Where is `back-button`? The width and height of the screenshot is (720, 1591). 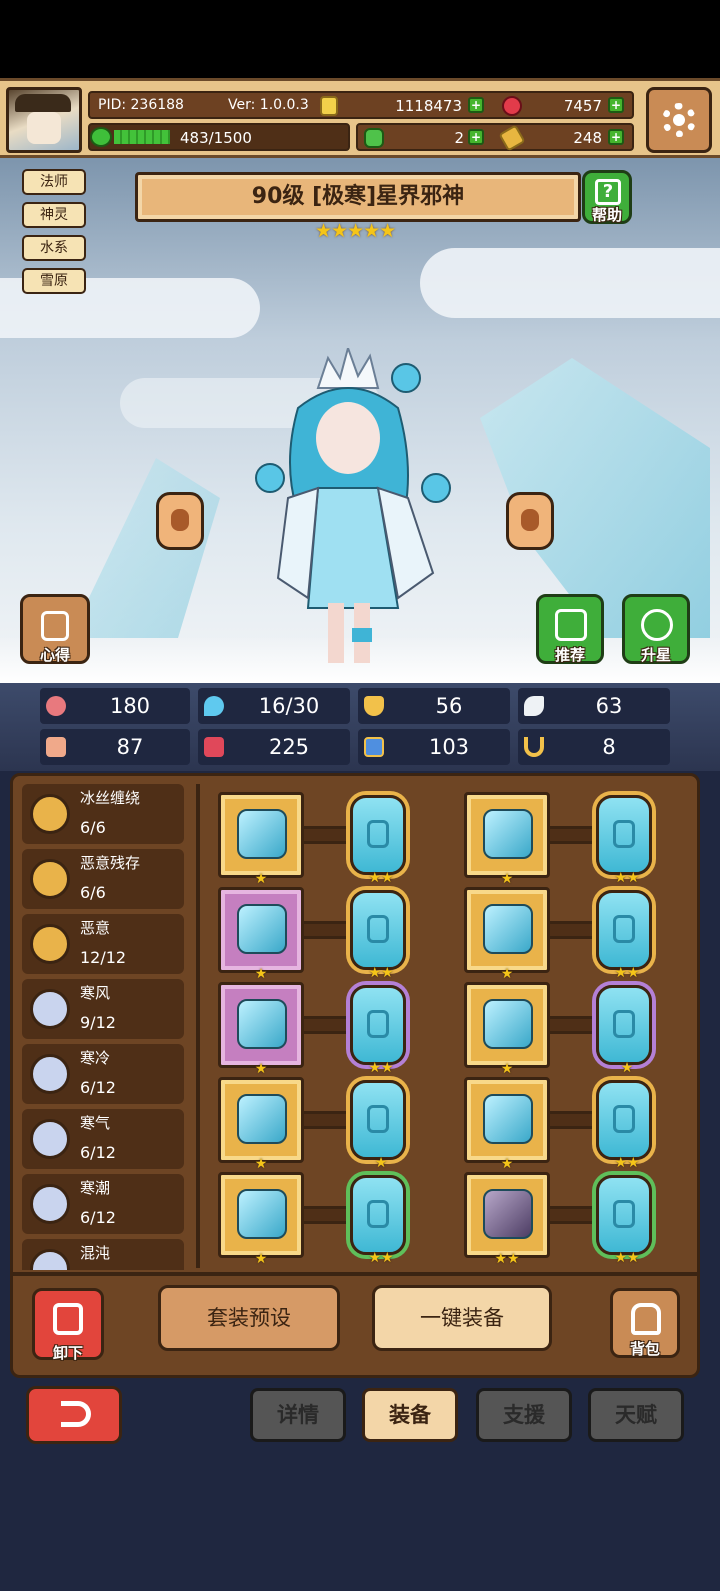
back-button is located at coordinates (74, 1415).